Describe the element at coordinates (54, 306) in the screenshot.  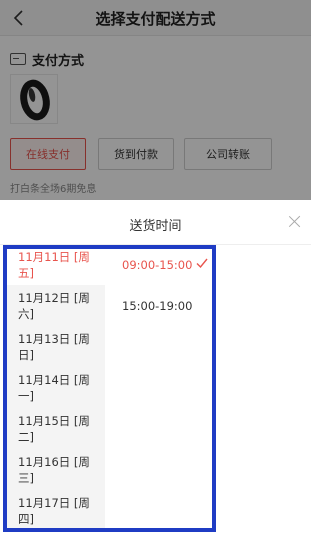
I see `date-item: 11月12日 [周六]` at that location.